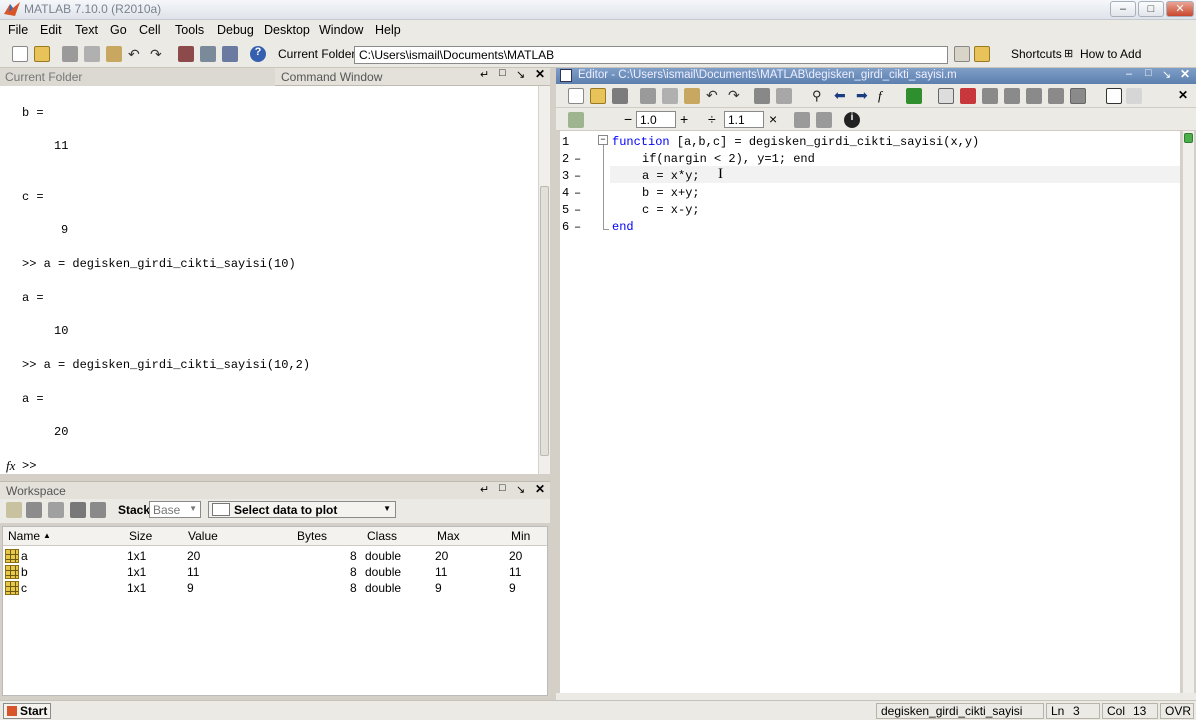  What do you see at coordinates (1185, 74) in the screenshot?
I see `close-editor-icon: ✕` at bounding box center [1185, 74].